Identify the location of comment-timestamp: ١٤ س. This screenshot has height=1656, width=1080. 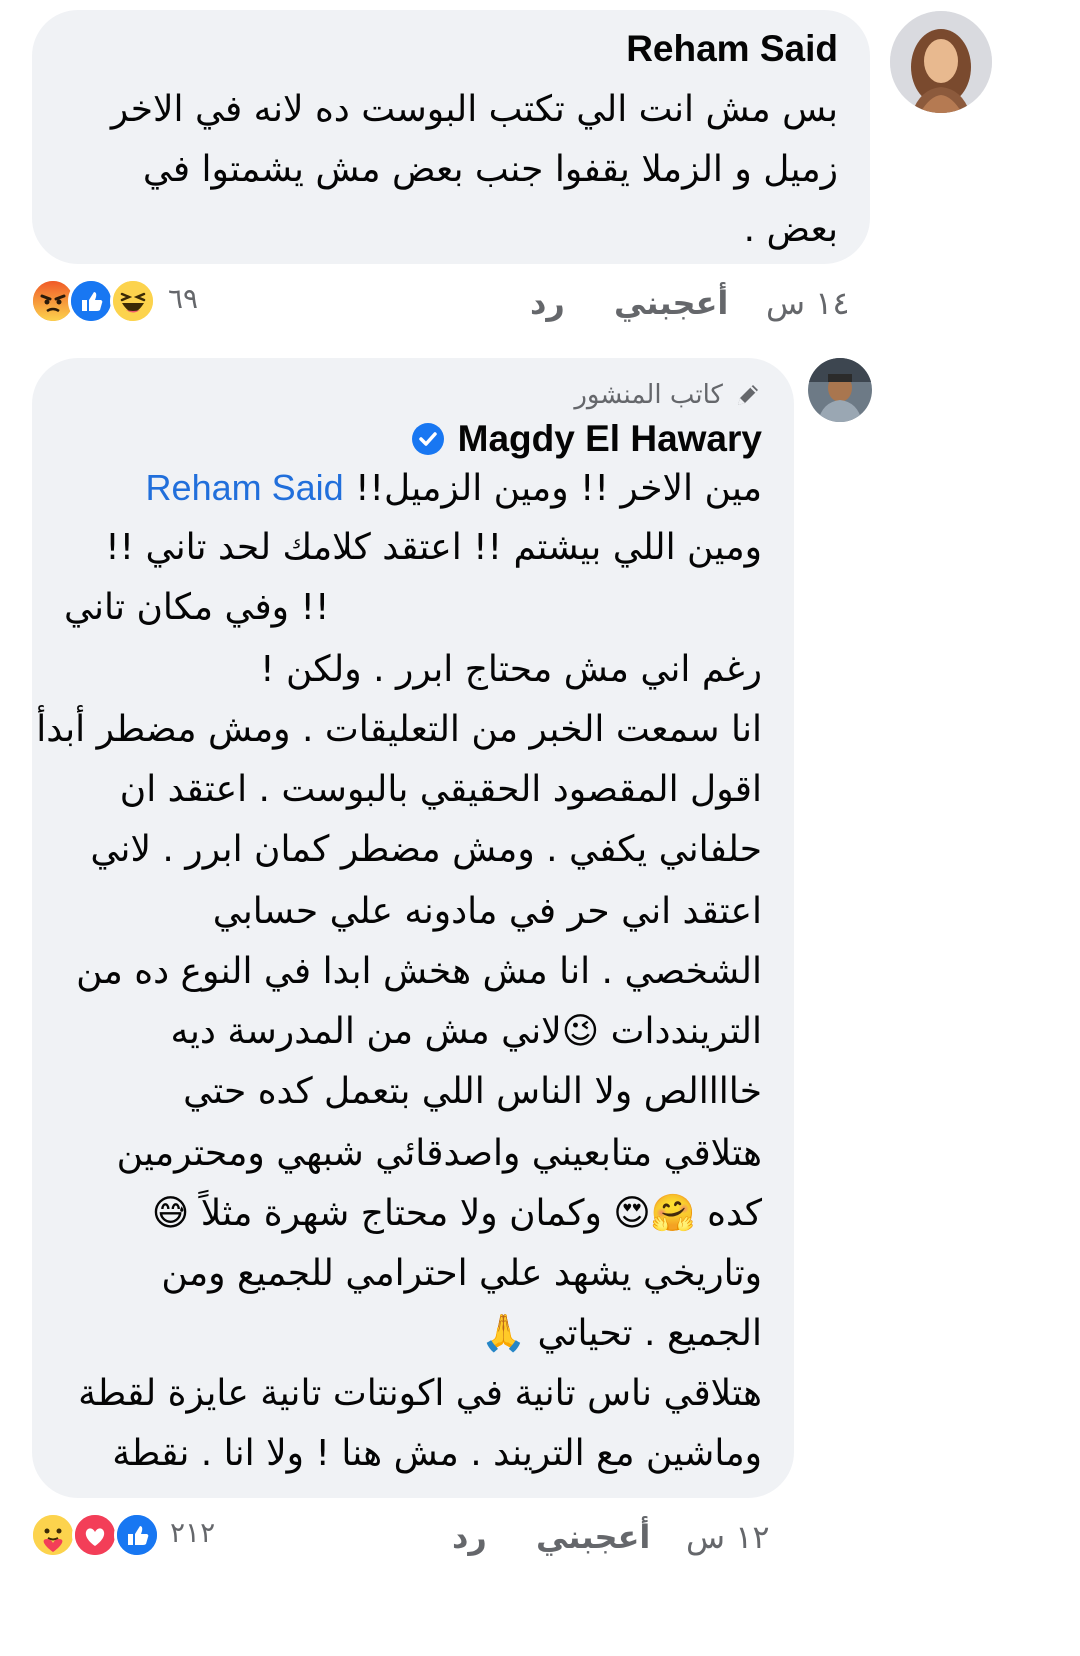
(808, 303).